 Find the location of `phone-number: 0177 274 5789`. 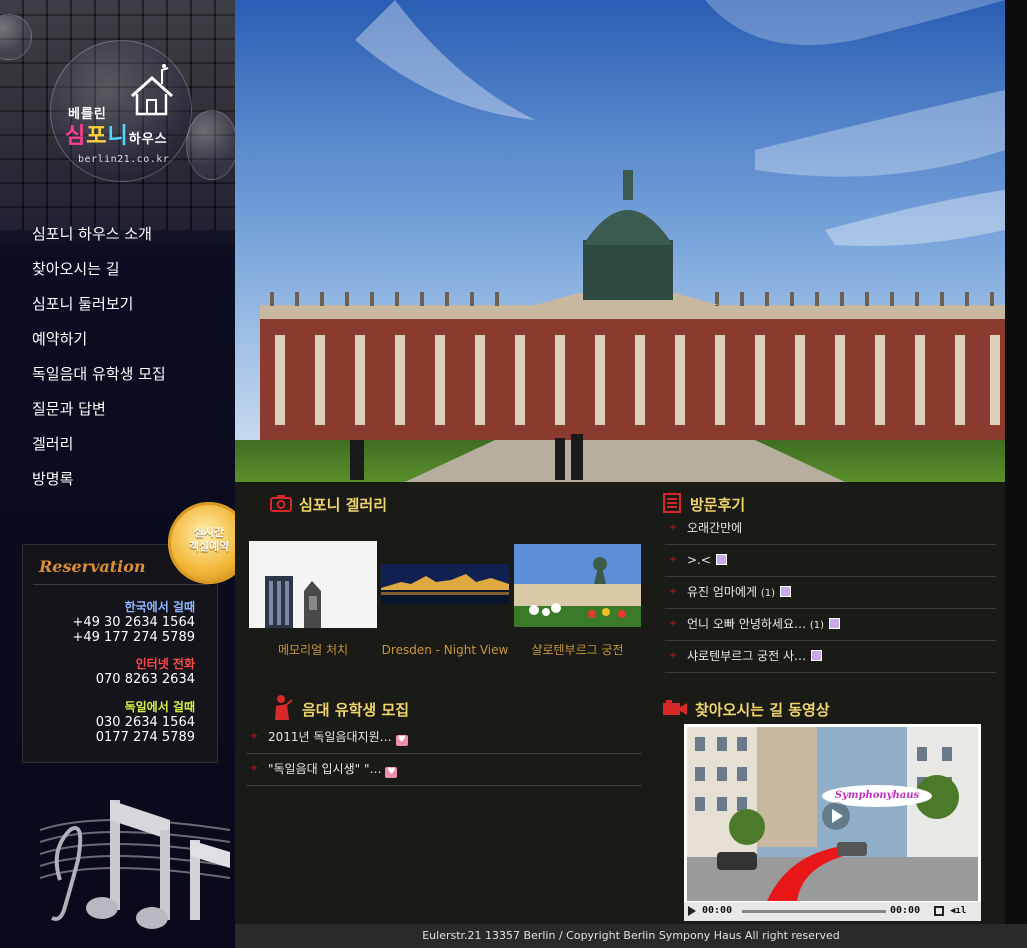

phone-number: 0177 274 5789 is located at coordinates (145, 737).